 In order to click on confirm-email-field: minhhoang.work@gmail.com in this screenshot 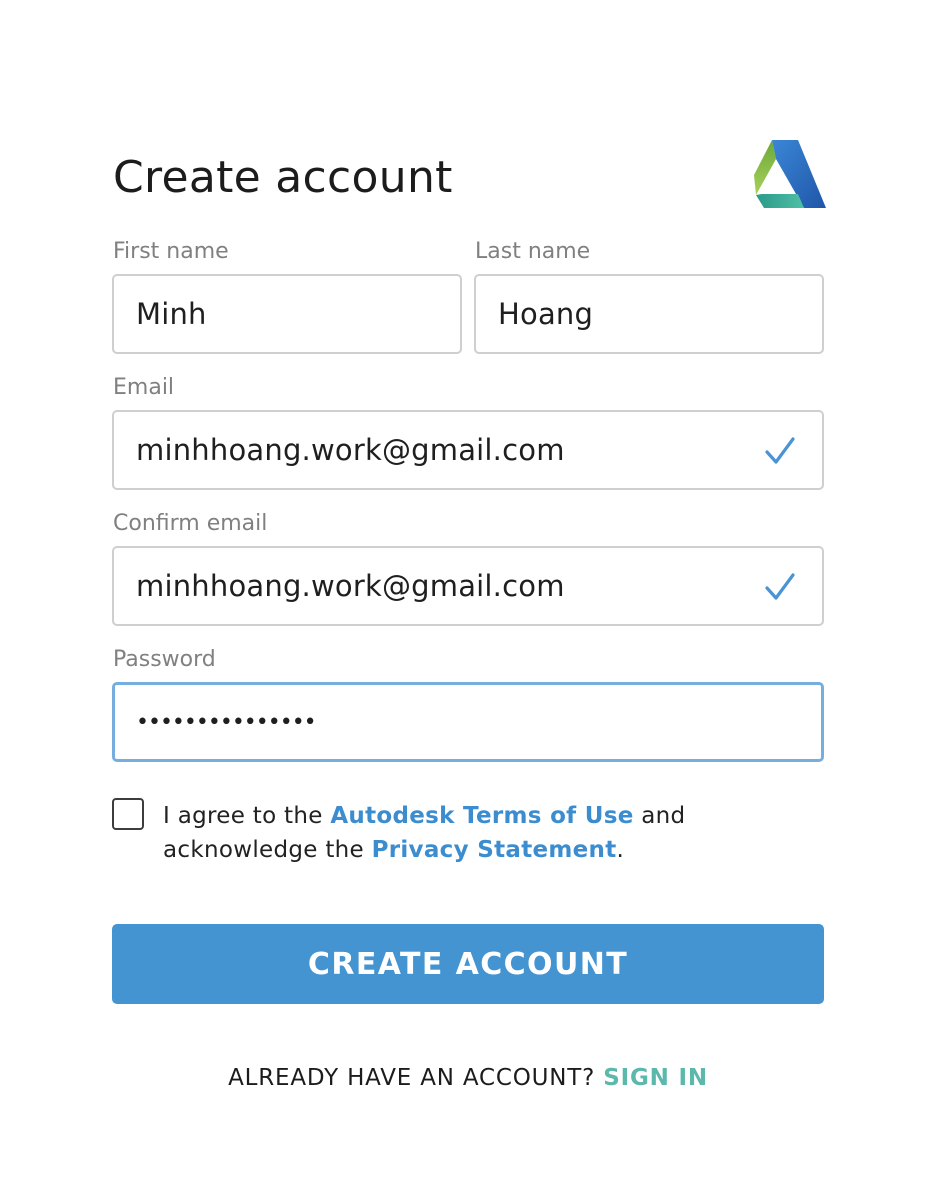, I will do `click(468, 586)`.